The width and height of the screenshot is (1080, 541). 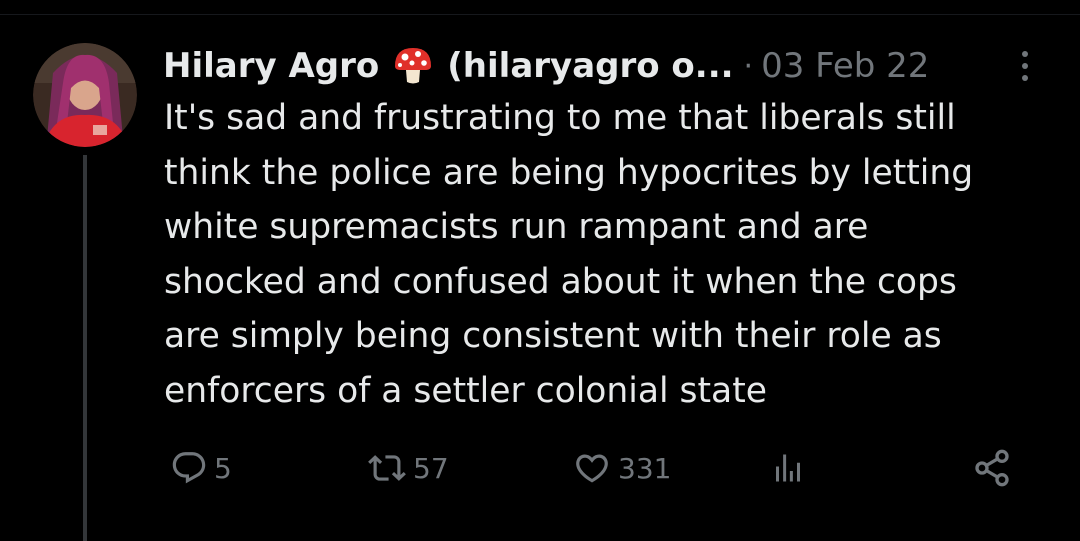 I want to click on top-divider, so click(x=540, y=14).